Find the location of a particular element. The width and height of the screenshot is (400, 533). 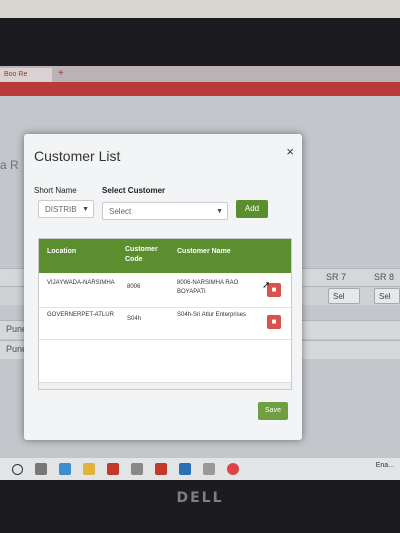

cell-customer-code: S04h is located at coordinates (134, 319).